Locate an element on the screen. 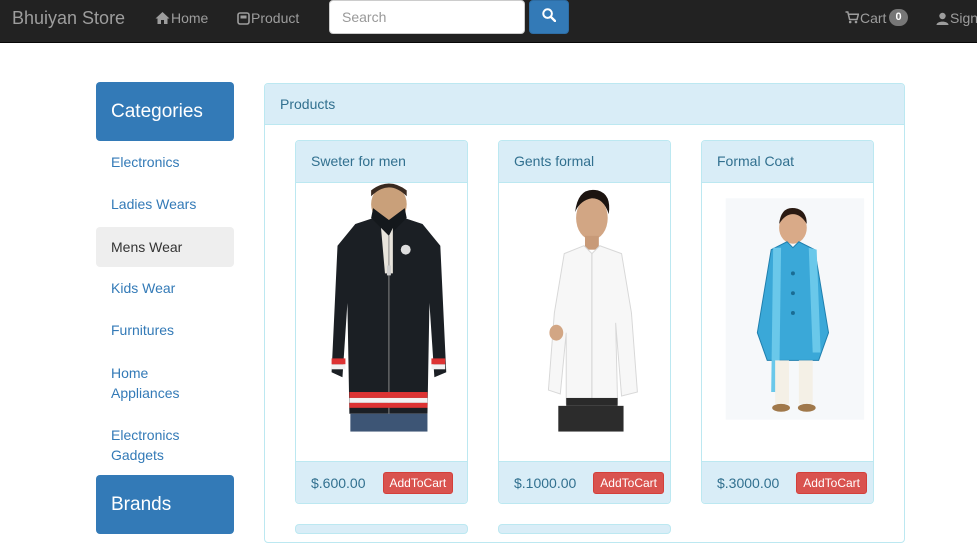 Image resolution: width=977 pixels, height=543 pixels. search-button is located at coordinates (549, 17).